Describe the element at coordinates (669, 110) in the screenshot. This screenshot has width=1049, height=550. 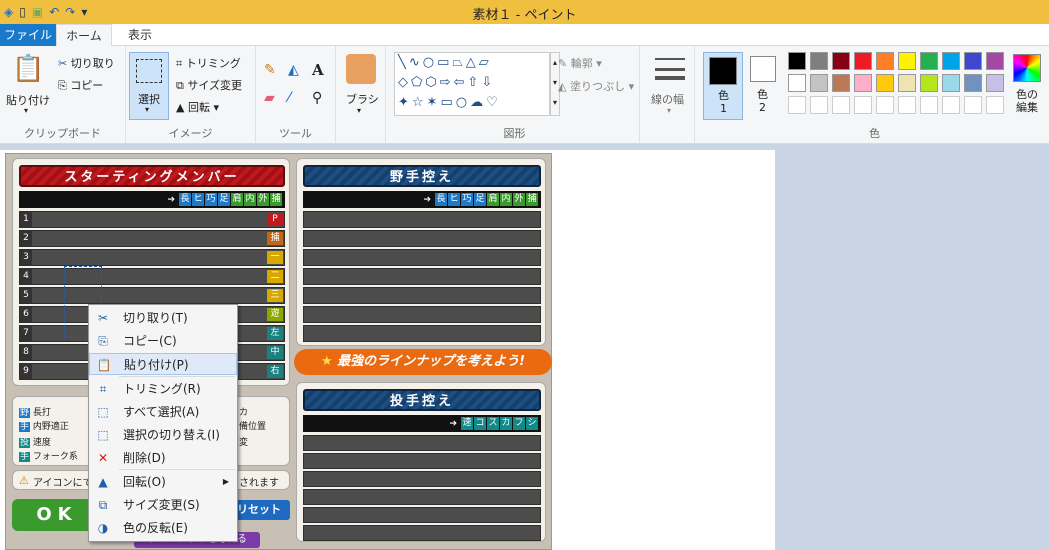
I see `line-width-dropdown-icon: ▾` at that location.